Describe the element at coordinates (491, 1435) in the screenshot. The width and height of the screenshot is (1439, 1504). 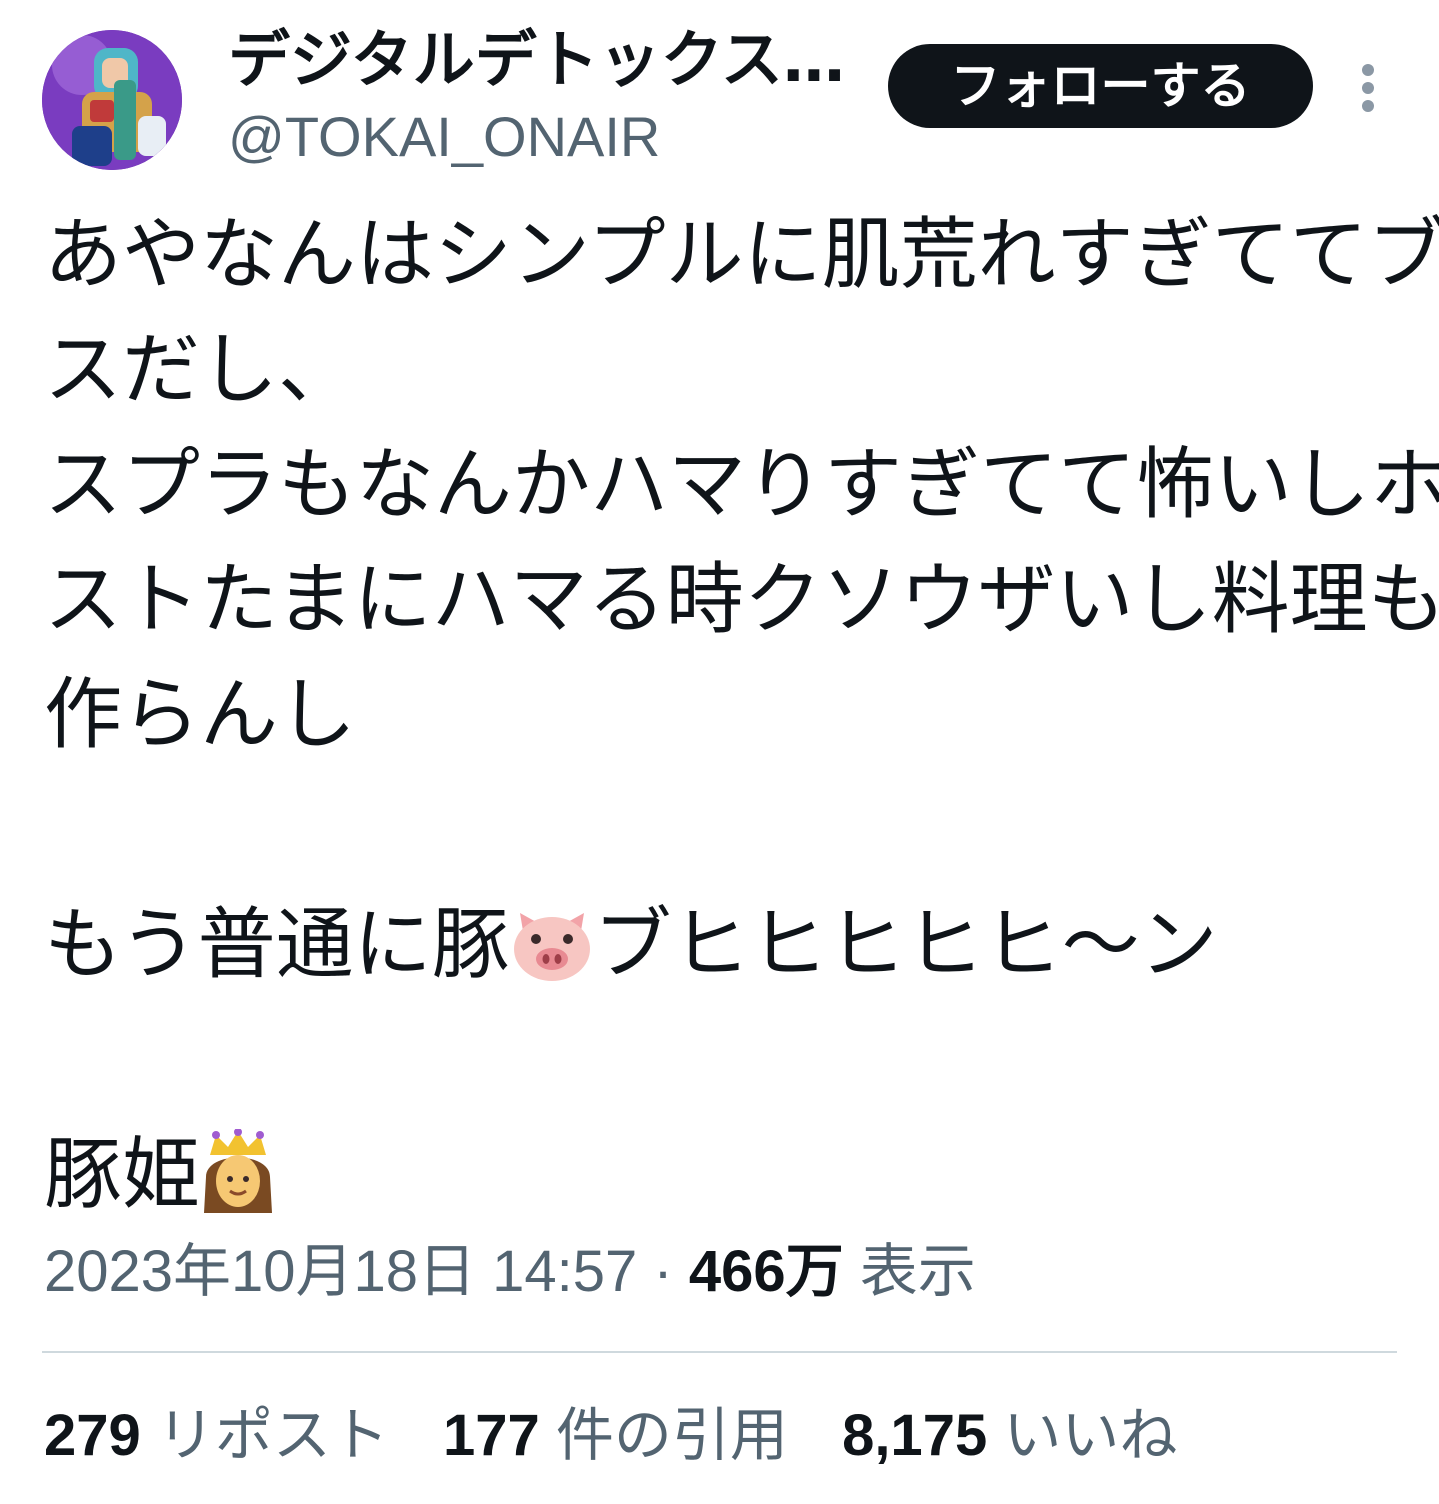
I see `quotes-count: 177` at that location.